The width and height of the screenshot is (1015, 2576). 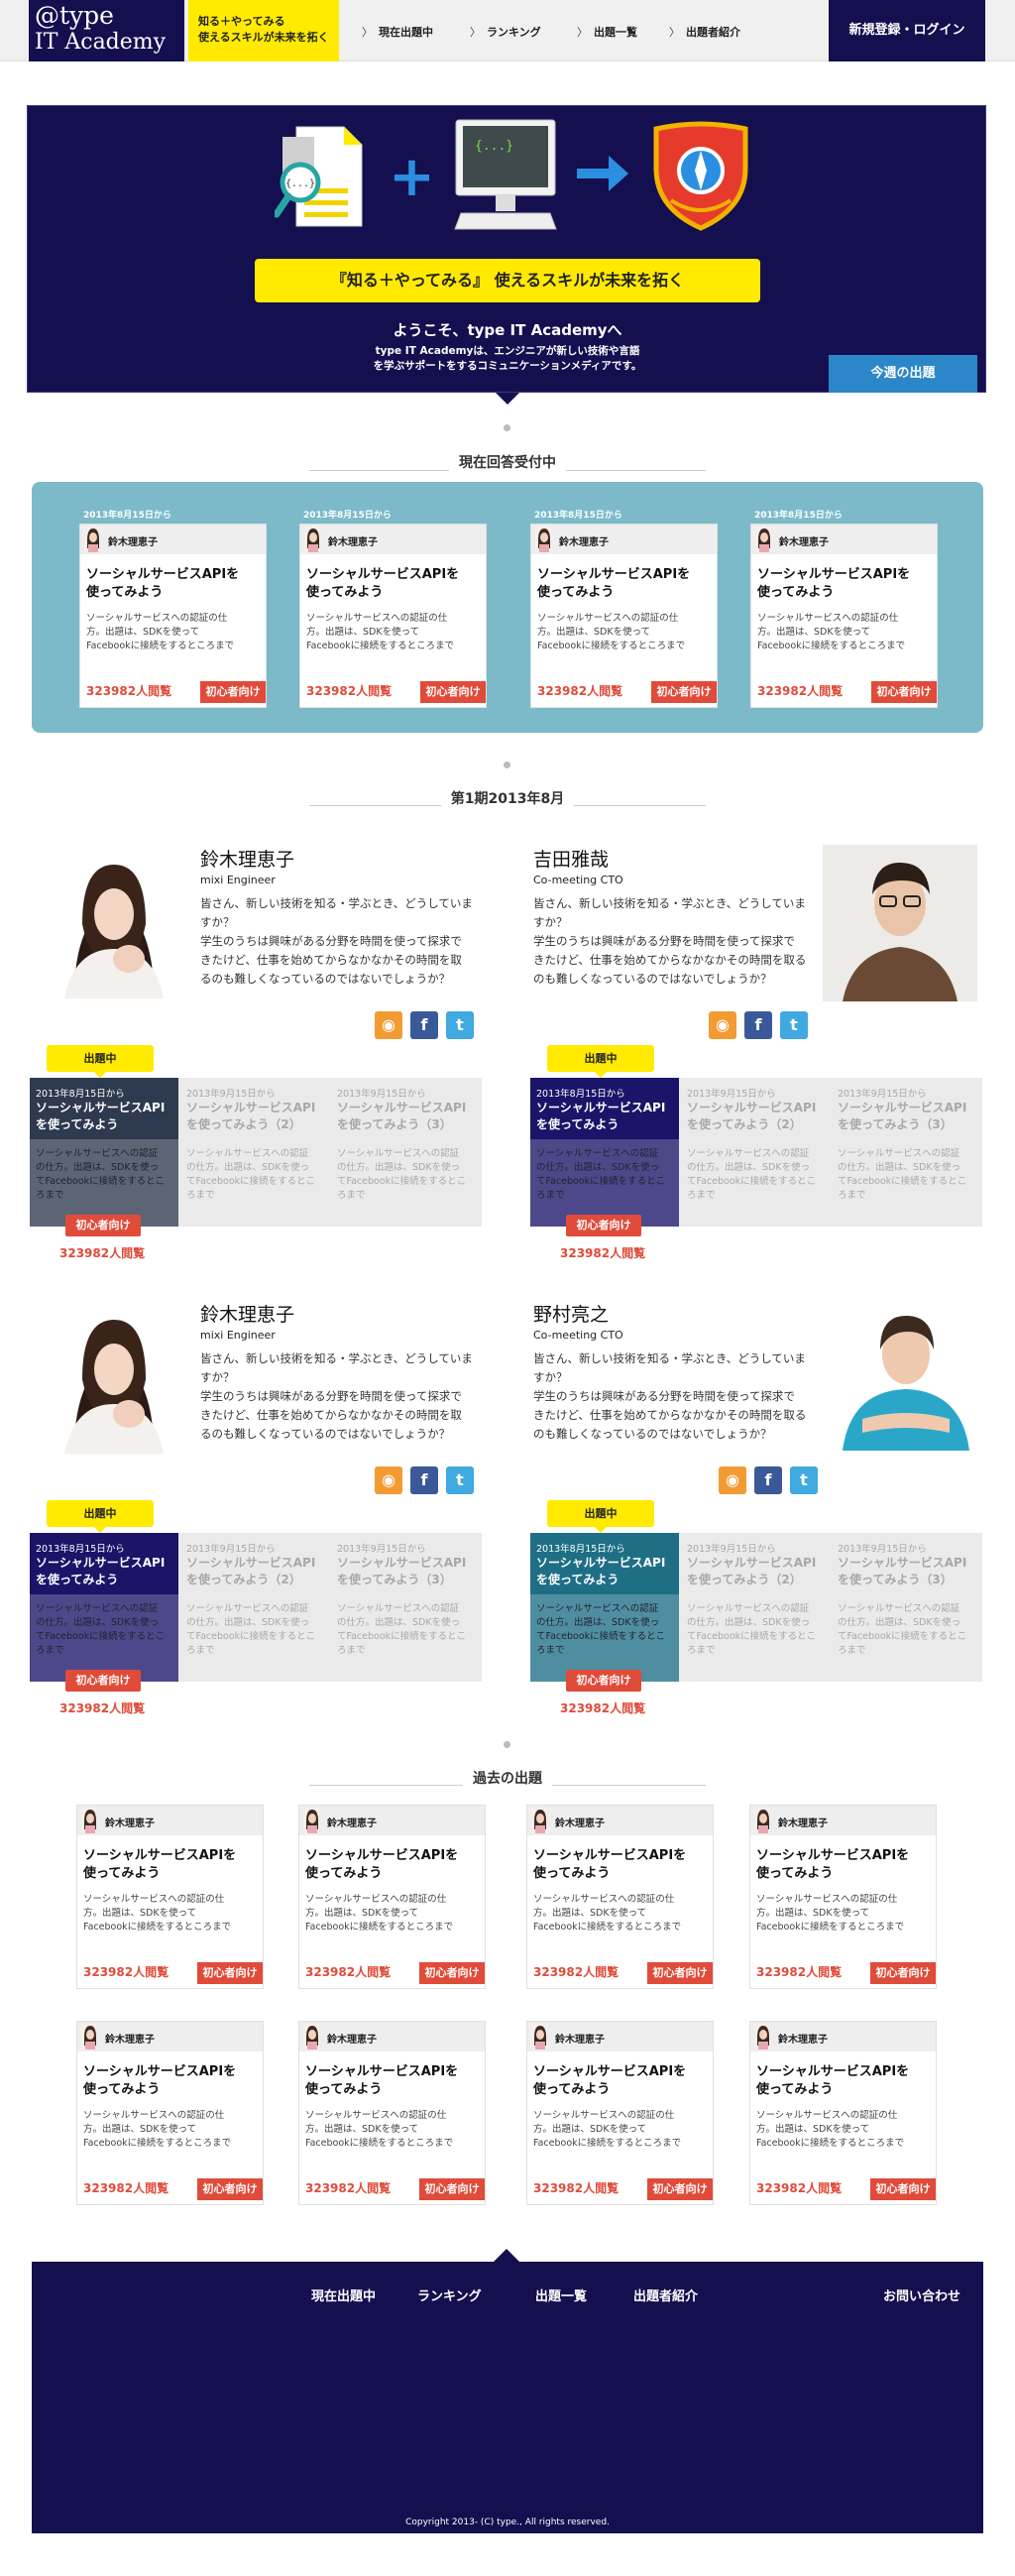 I want to click on signup-login-button: 新規登録・ログイン, so click(x=907, y=30).